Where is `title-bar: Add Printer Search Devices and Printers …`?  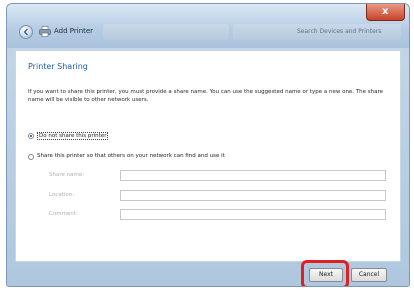 title-bar: Add Printer Search Devices and Printers … is located at coordinates (208, 26).